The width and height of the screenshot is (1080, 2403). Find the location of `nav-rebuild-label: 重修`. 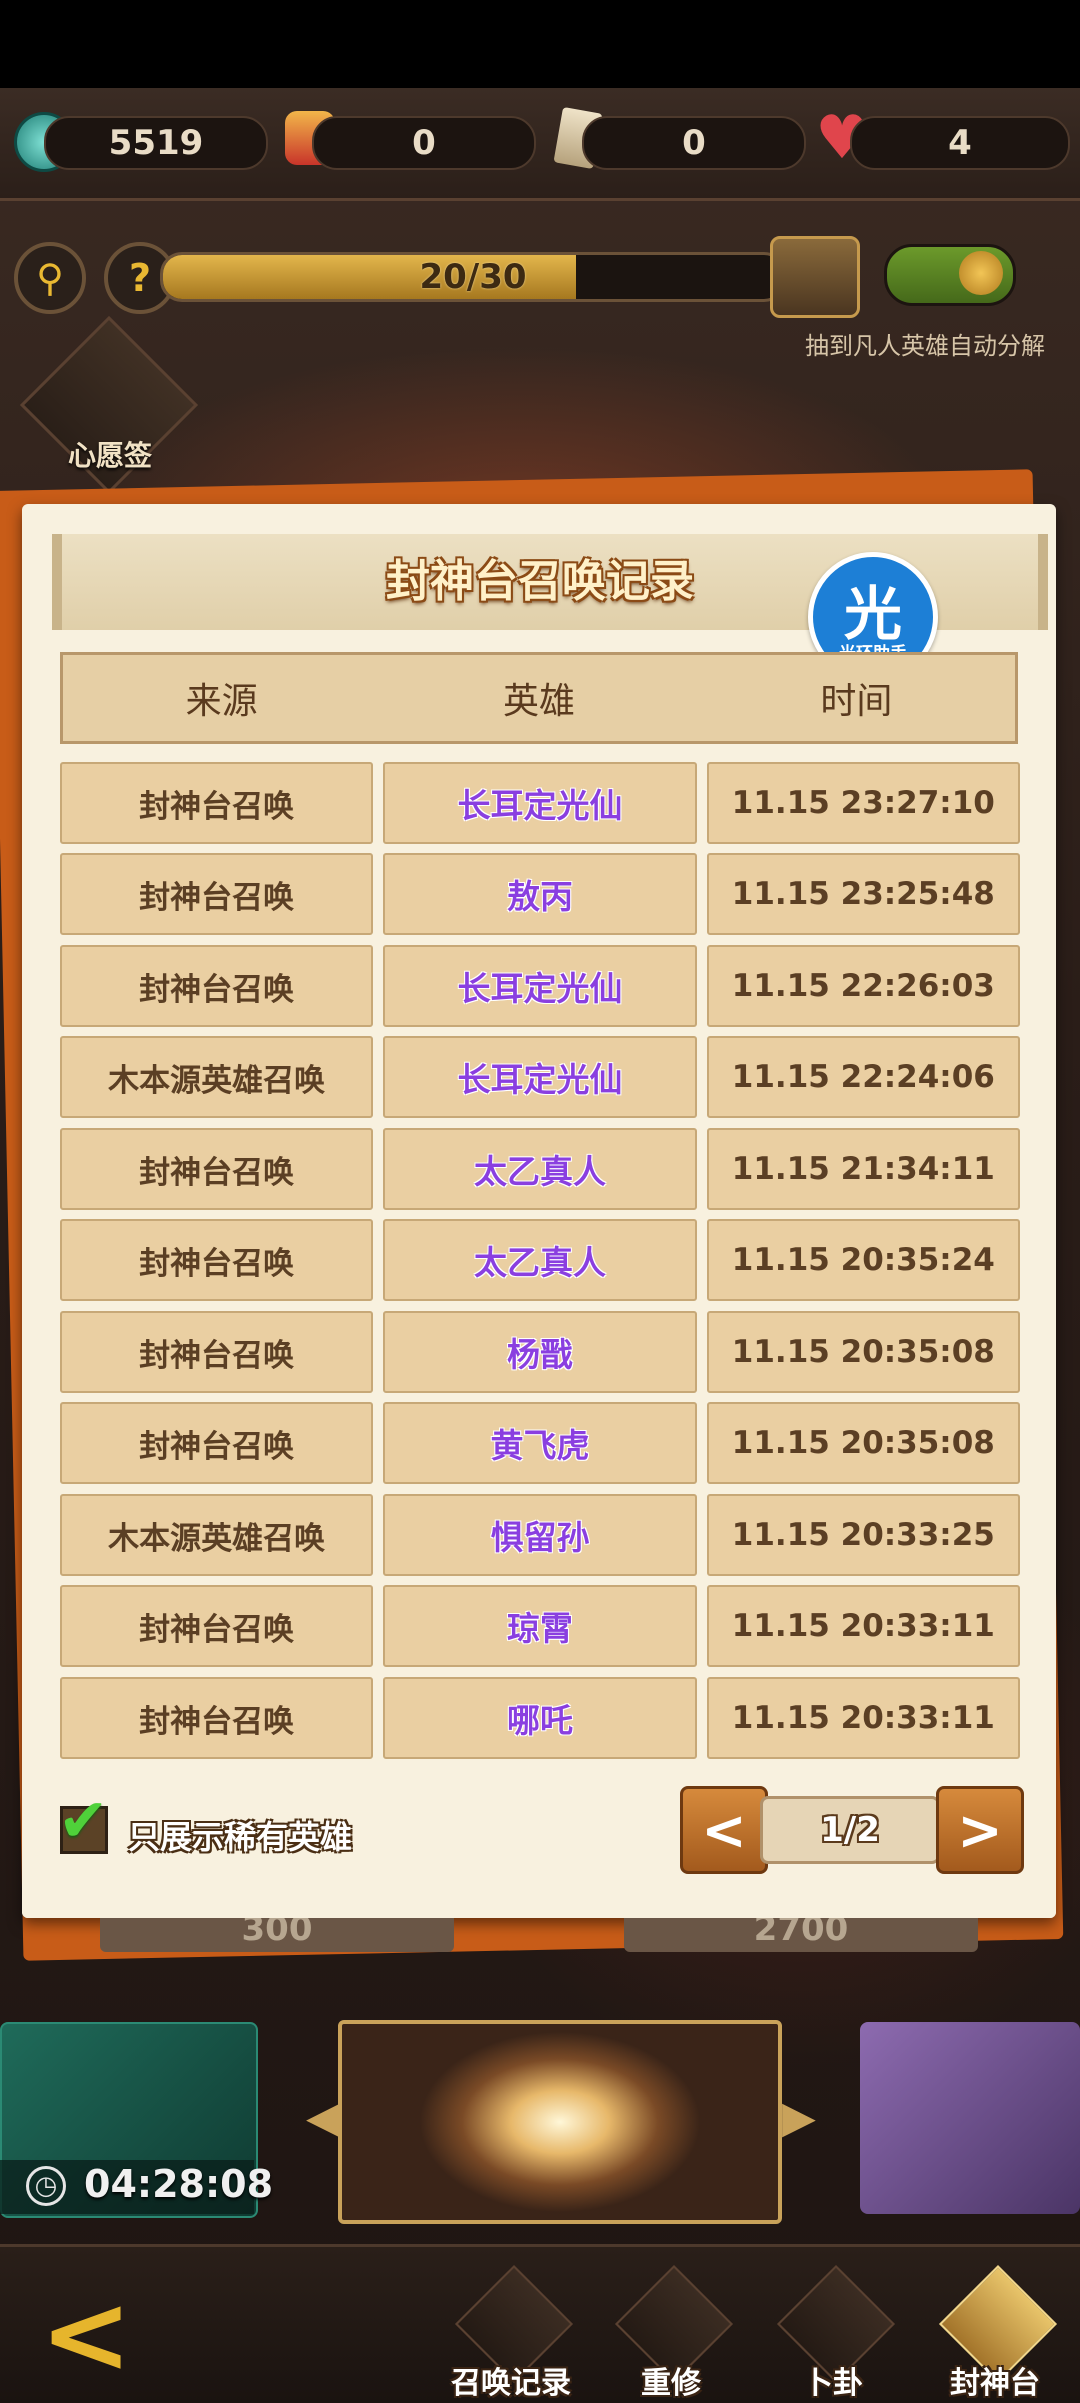

nav-rebuild-label: 重修 is located at coordinates (671, 2383).